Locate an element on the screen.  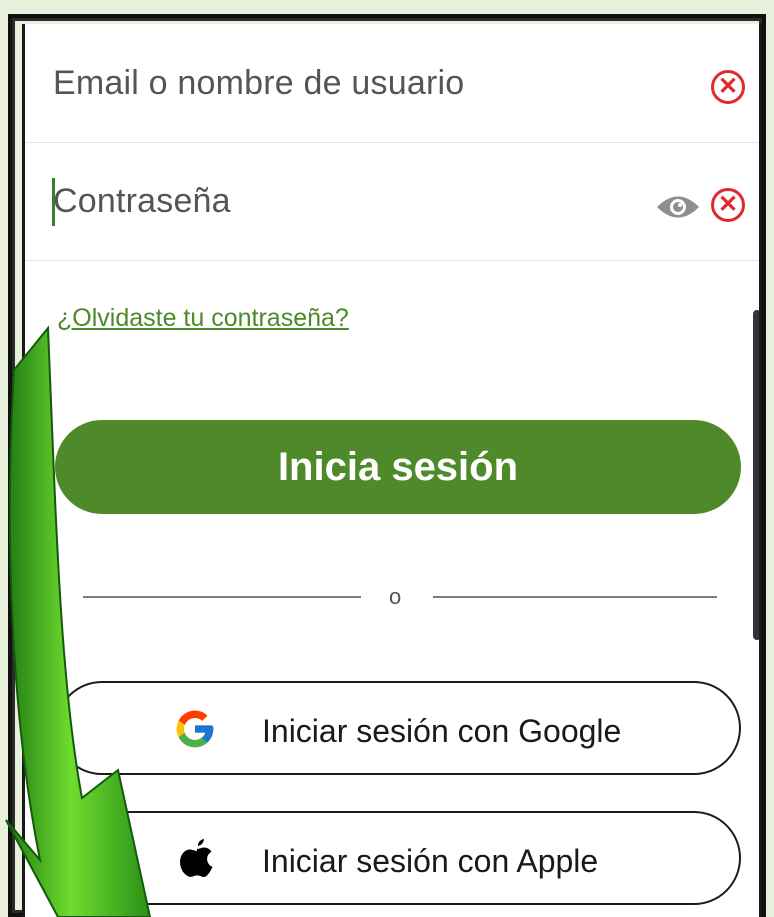
password-field: Contraseña ✕ is located at coordinates (392, 201).